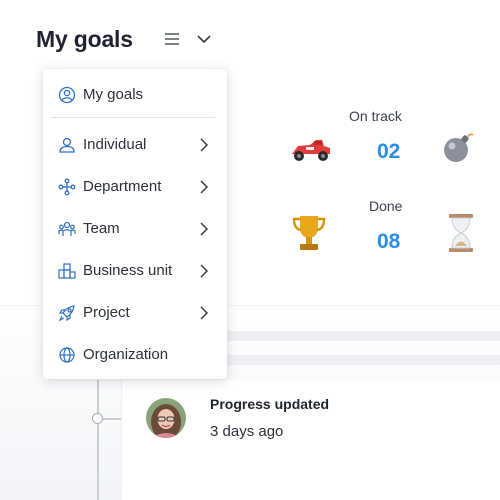  What do you see at coordinates (310, 152) in the screenshot?
I see `race-car-icon` at bounding box center [310, 152].